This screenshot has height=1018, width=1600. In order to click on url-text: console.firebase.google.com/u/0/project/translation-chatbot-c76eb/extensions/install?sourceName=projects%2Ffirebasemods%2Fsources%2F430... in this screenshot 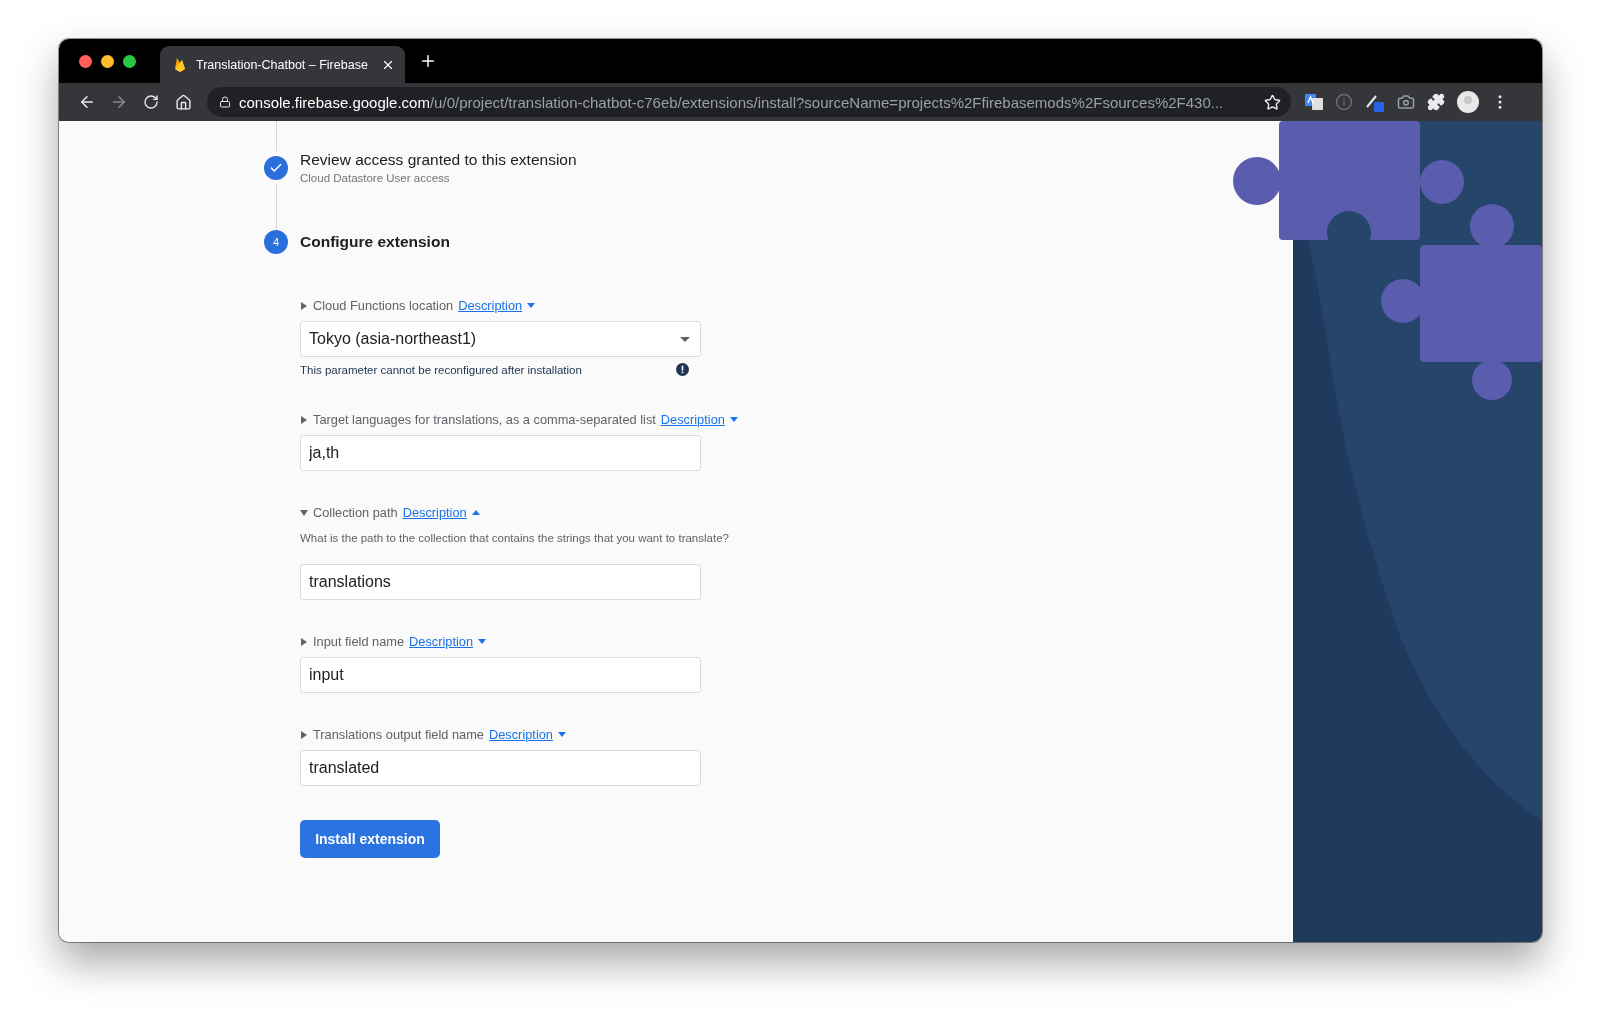, I will do `click(732, 102)`.